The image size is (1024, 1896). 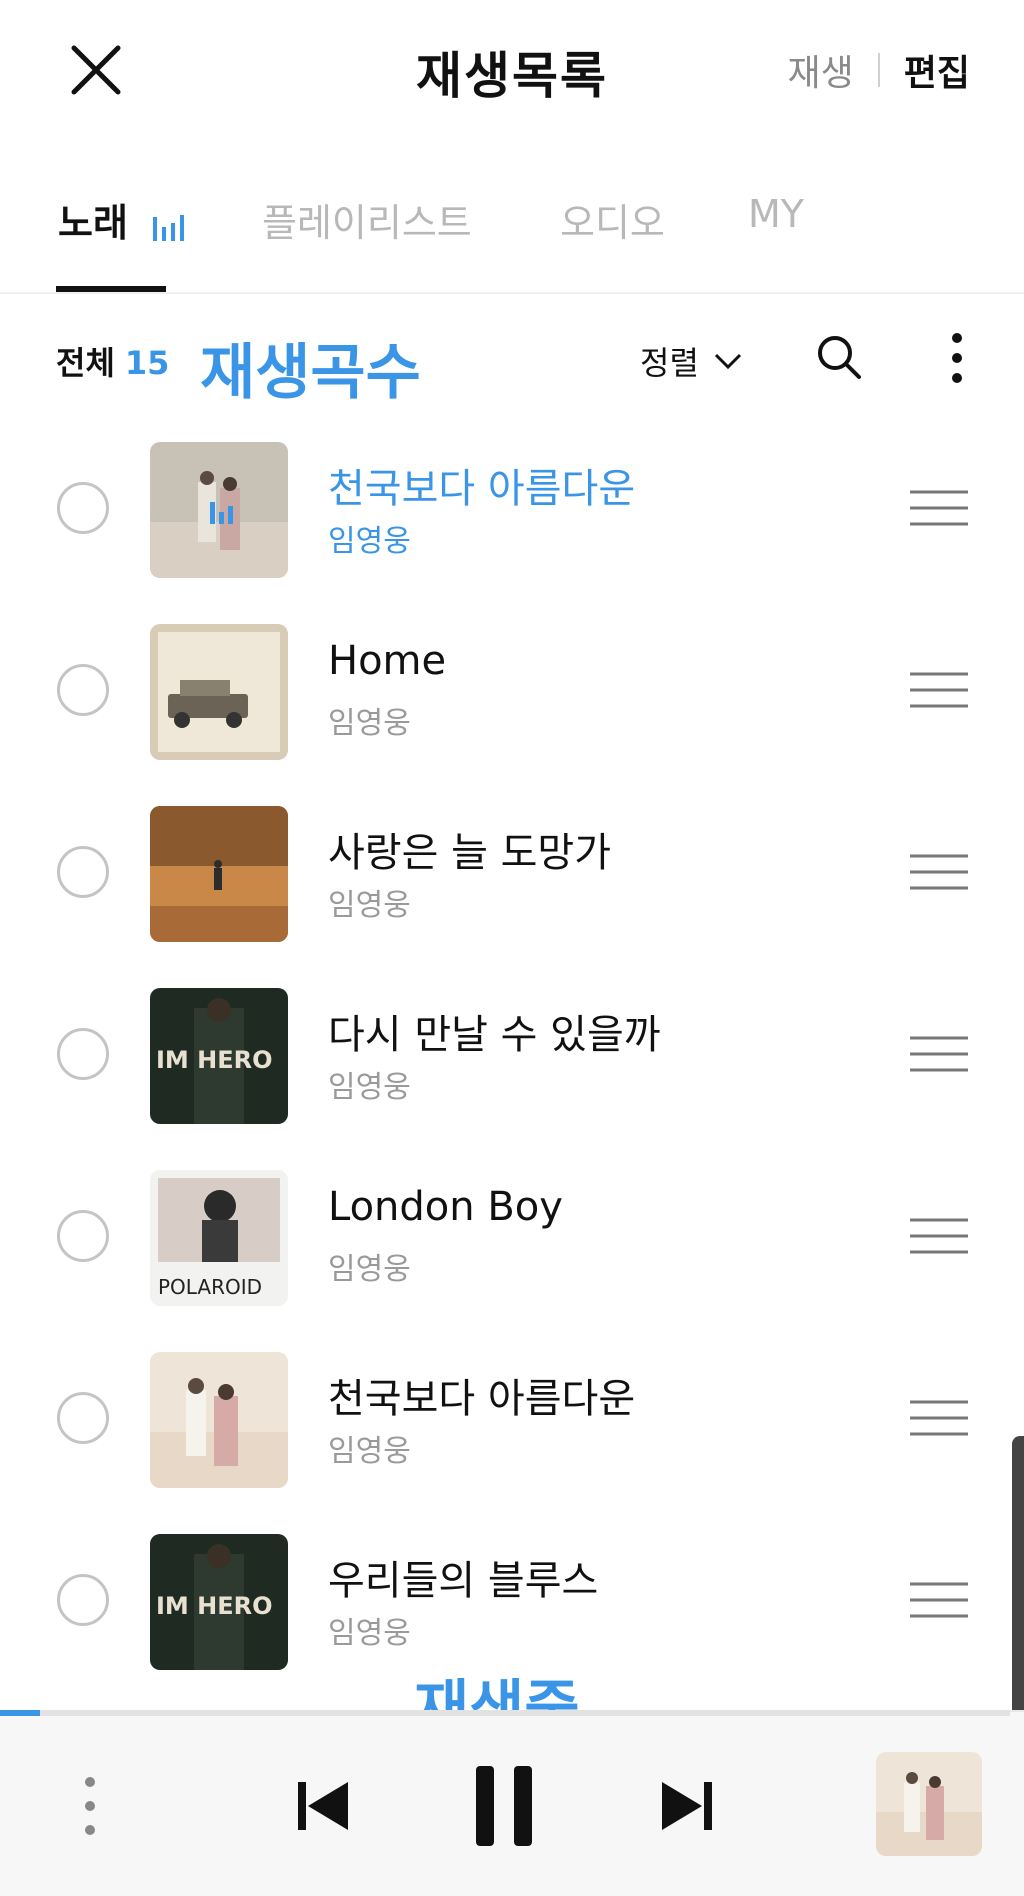 I want to click on now-playing-album-art, so click(x=929, y=1804).